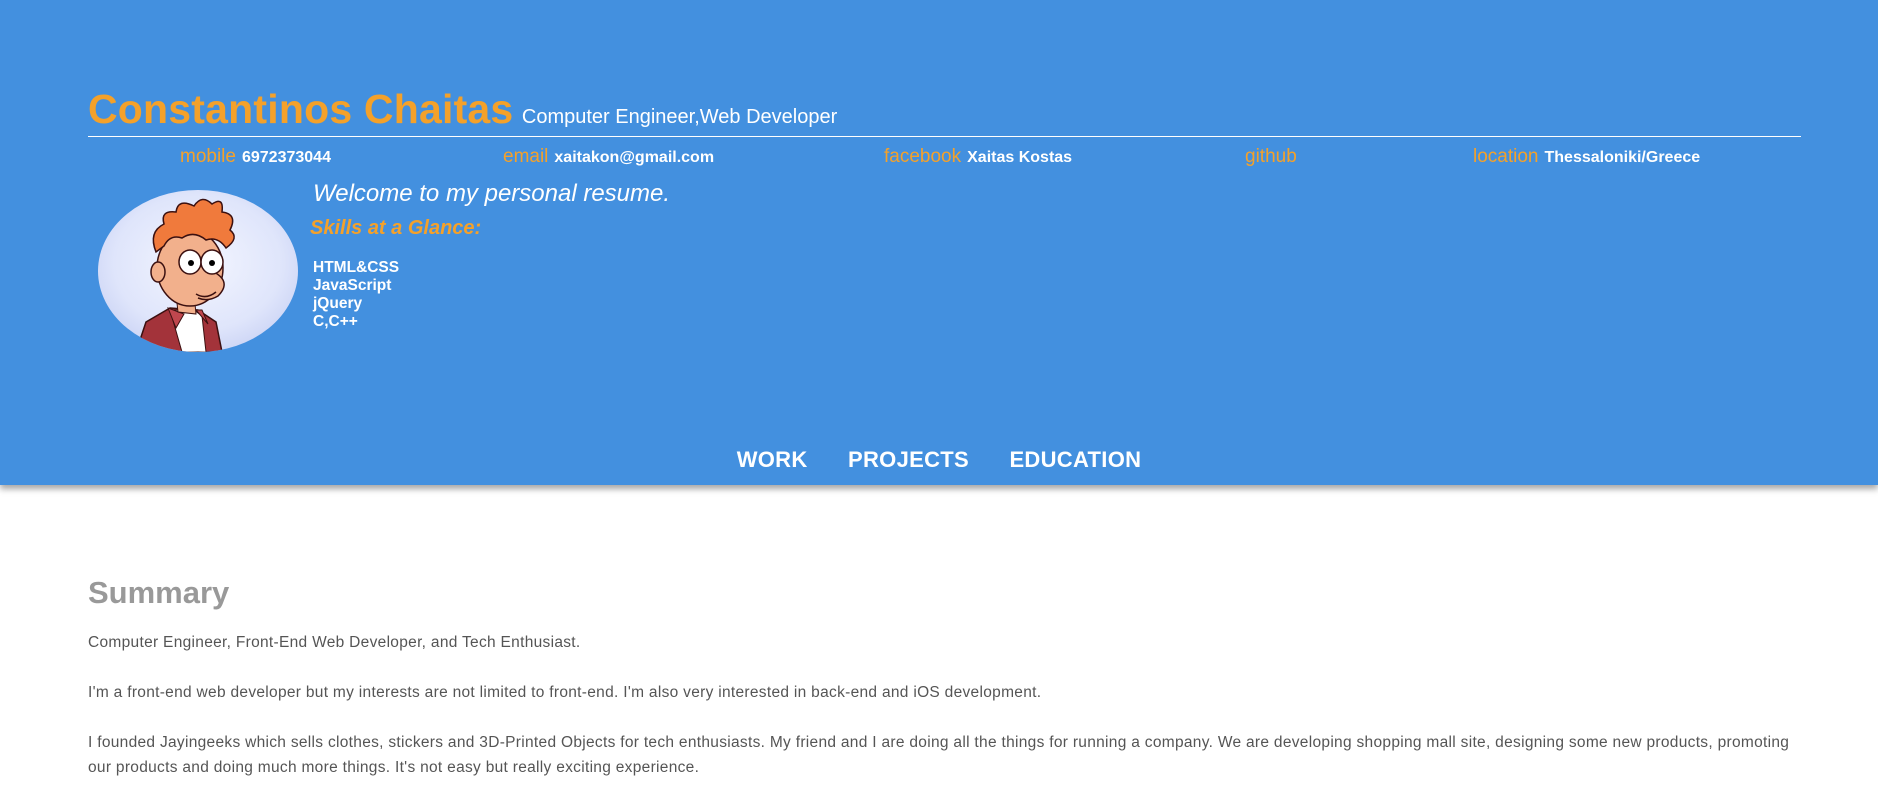 This screenshot has height=798, width=1878. What do you see at coordinates (198, 271) in the screenshot?
I see `cartoon-avatar-icon` at bounding box center [198, 271].